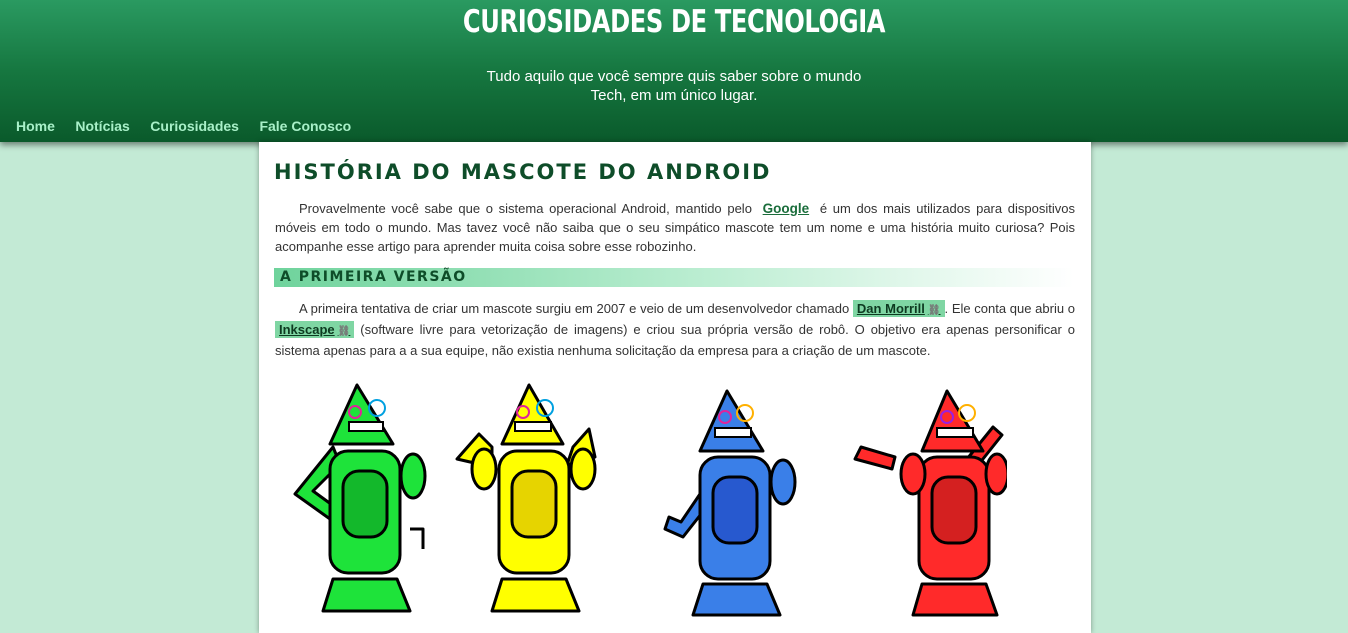 This screenshot has height=633, width=1348. Describe the element at coordinates (1009, 308) in the screenshot. I see `history-text-middle: . Ele conta que abriu o` at that location.